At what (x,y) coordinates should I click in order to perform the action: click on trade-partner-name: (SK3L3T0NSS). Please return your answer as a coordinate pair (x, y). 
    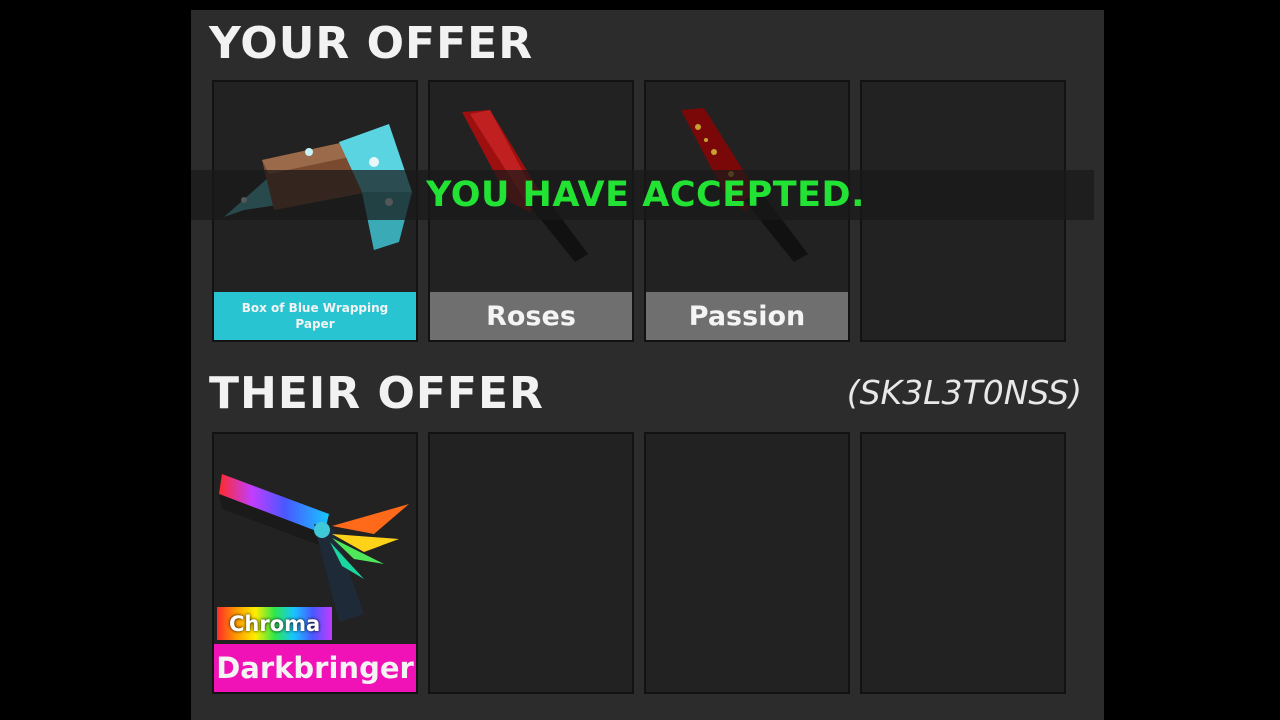
    Looking at the image, I should click on (964, 392).